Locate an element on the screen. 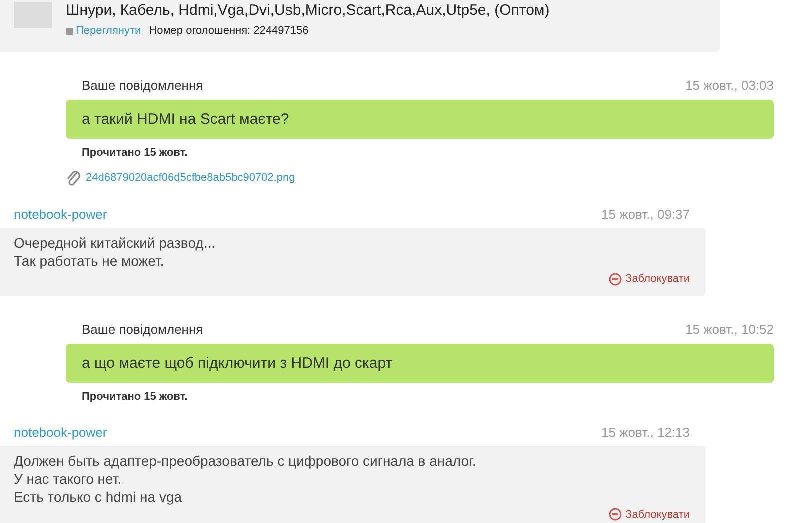 Image resolution: width=800 pixels, height=523 pixels. view-link: Переглянути is located at coordinates (104, 31).